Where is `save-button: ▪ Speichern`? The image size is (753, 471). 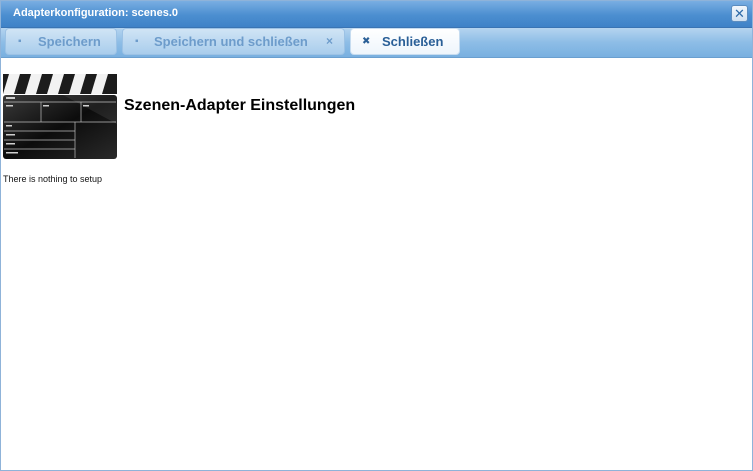
save-button: ▪ Speichern is located at coordinates (61, 41).